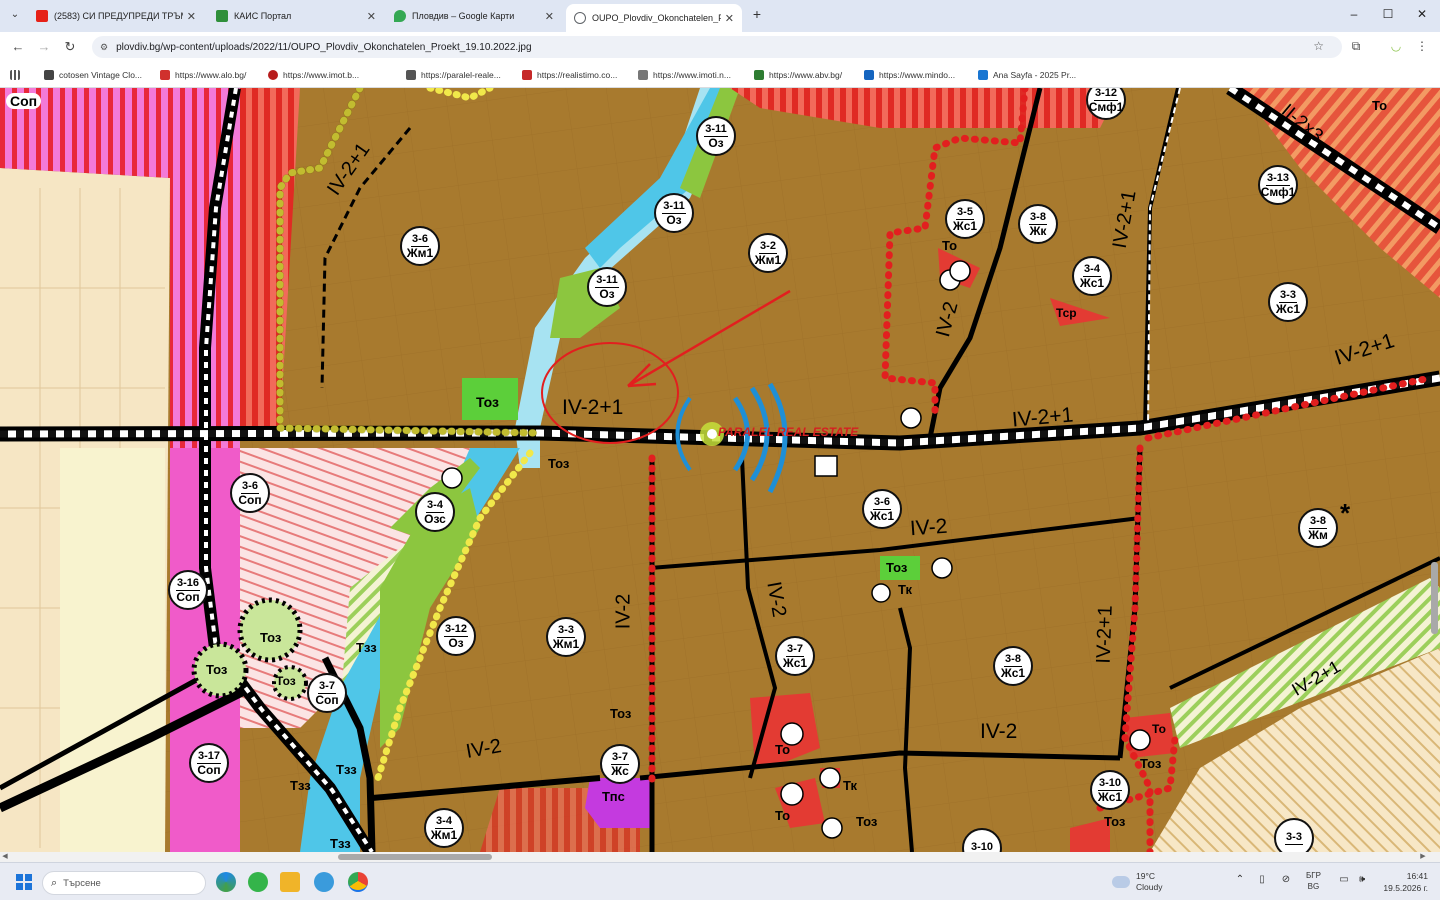 This screenshot has height=900, width=1440. What do you see at coordinates (24, 101) in the screenshot?
I see `zone-corner-label: Соп` at bounding box center [24, 101].